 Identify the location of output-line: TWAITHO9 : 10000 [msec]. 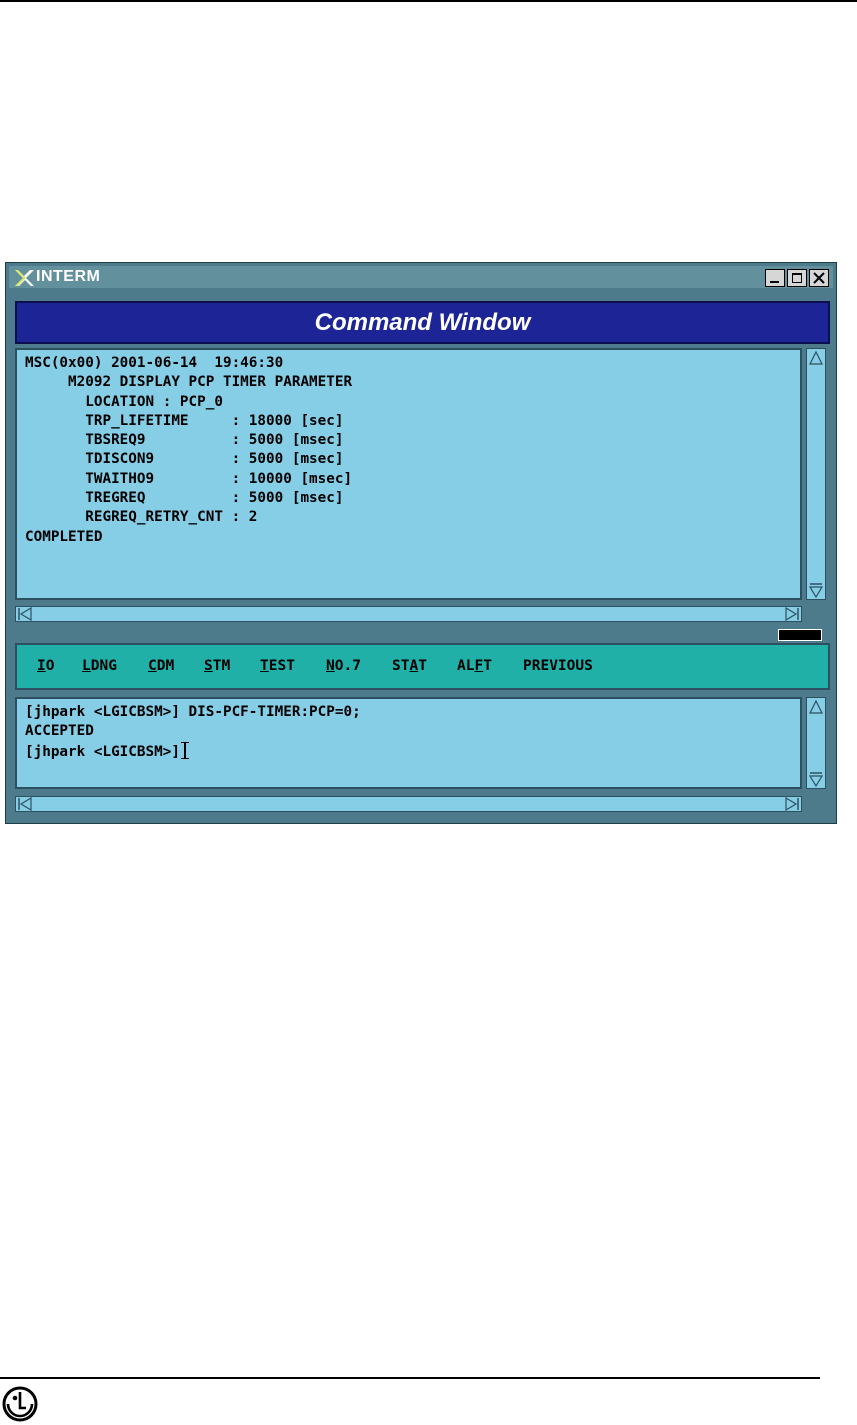
(189, 478).